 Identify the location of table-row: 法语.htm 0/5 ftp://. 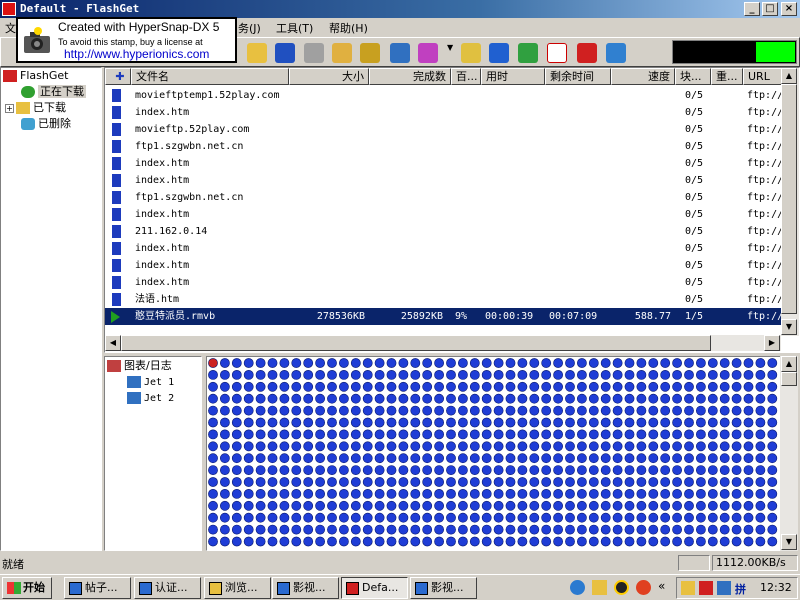
(444, 299).